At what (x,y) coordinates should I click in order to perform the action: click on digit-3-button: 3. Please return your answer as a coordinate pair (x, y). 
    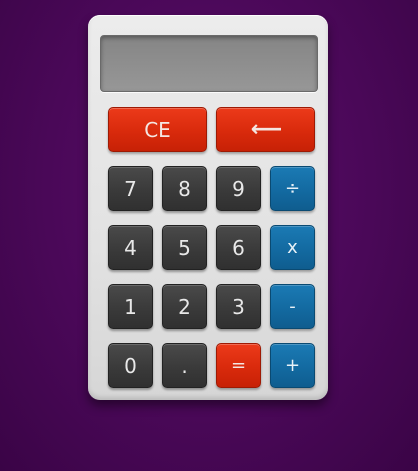
    Looking at the image, I should click on (238, 306).